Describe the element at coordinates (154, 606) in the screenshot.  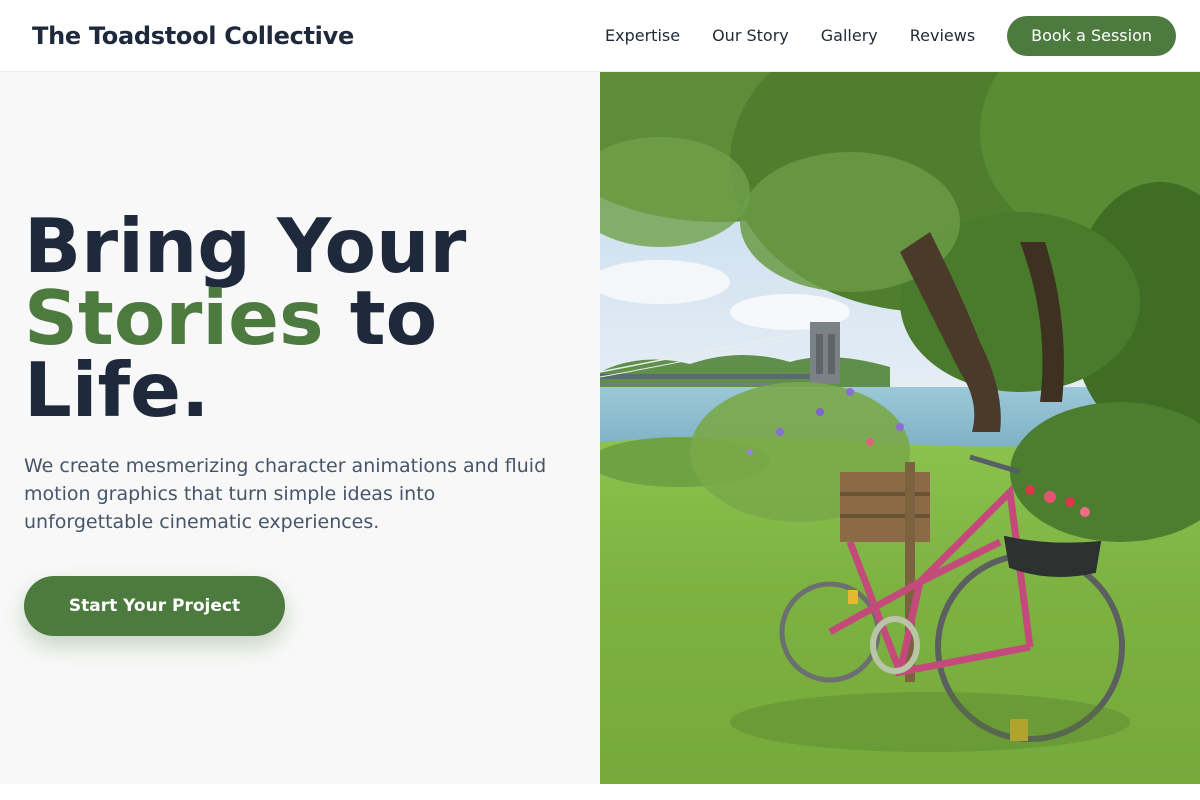
I see `start-project-button: Start Your Project` at that location.